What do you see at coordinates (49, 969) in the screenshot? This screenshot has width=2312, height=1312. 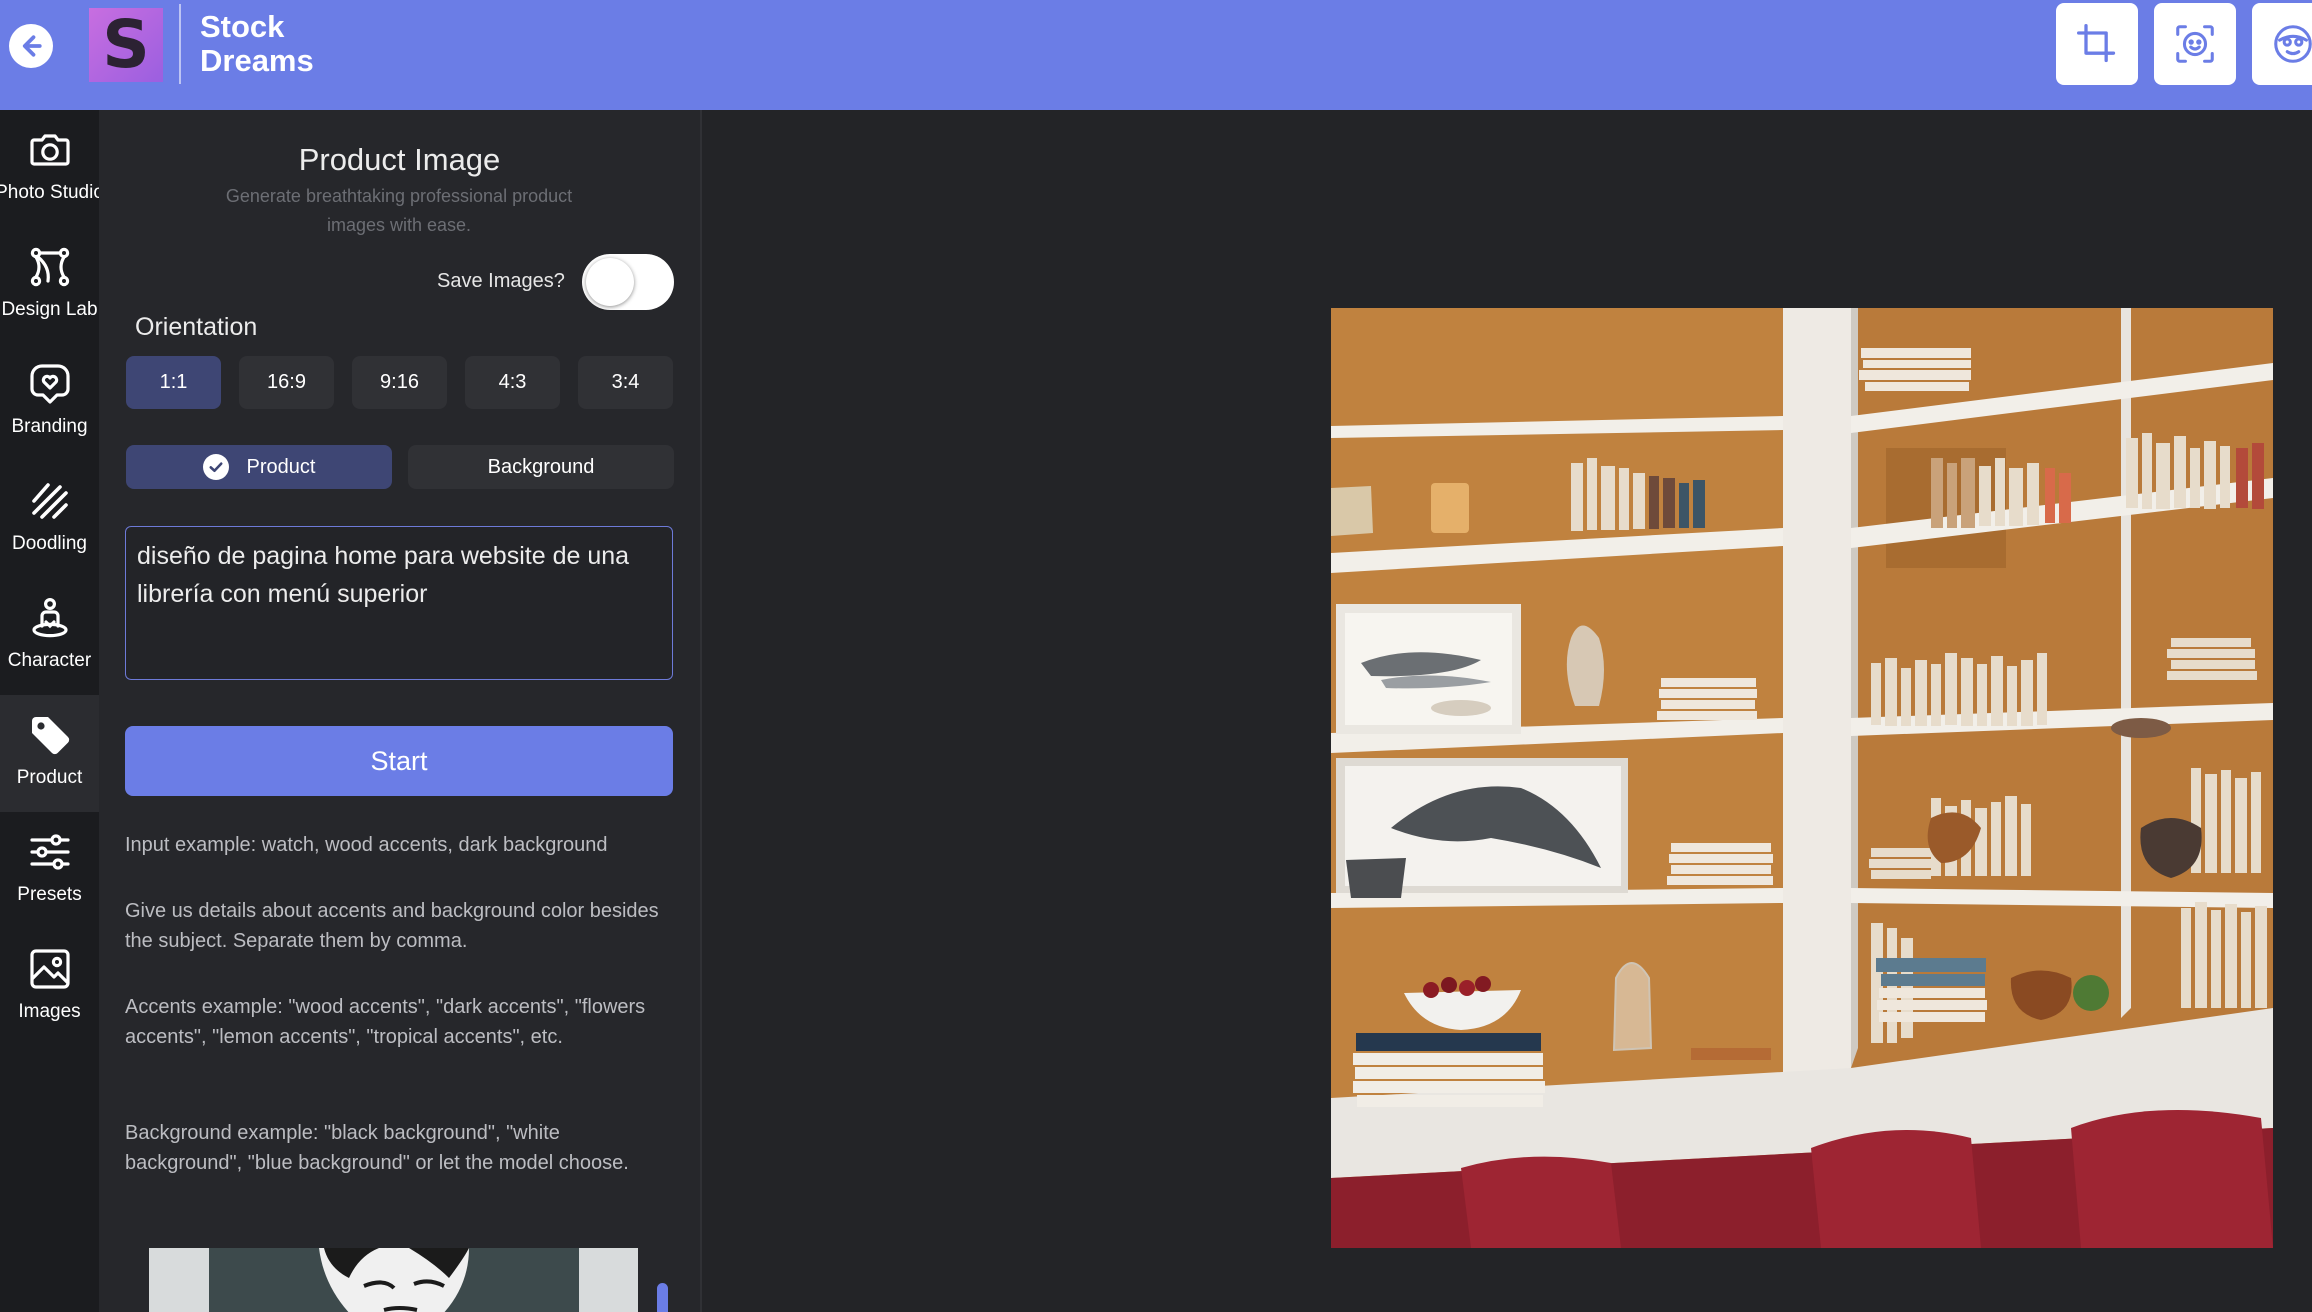 I see `image-icon` at bounding box center [49, 969].